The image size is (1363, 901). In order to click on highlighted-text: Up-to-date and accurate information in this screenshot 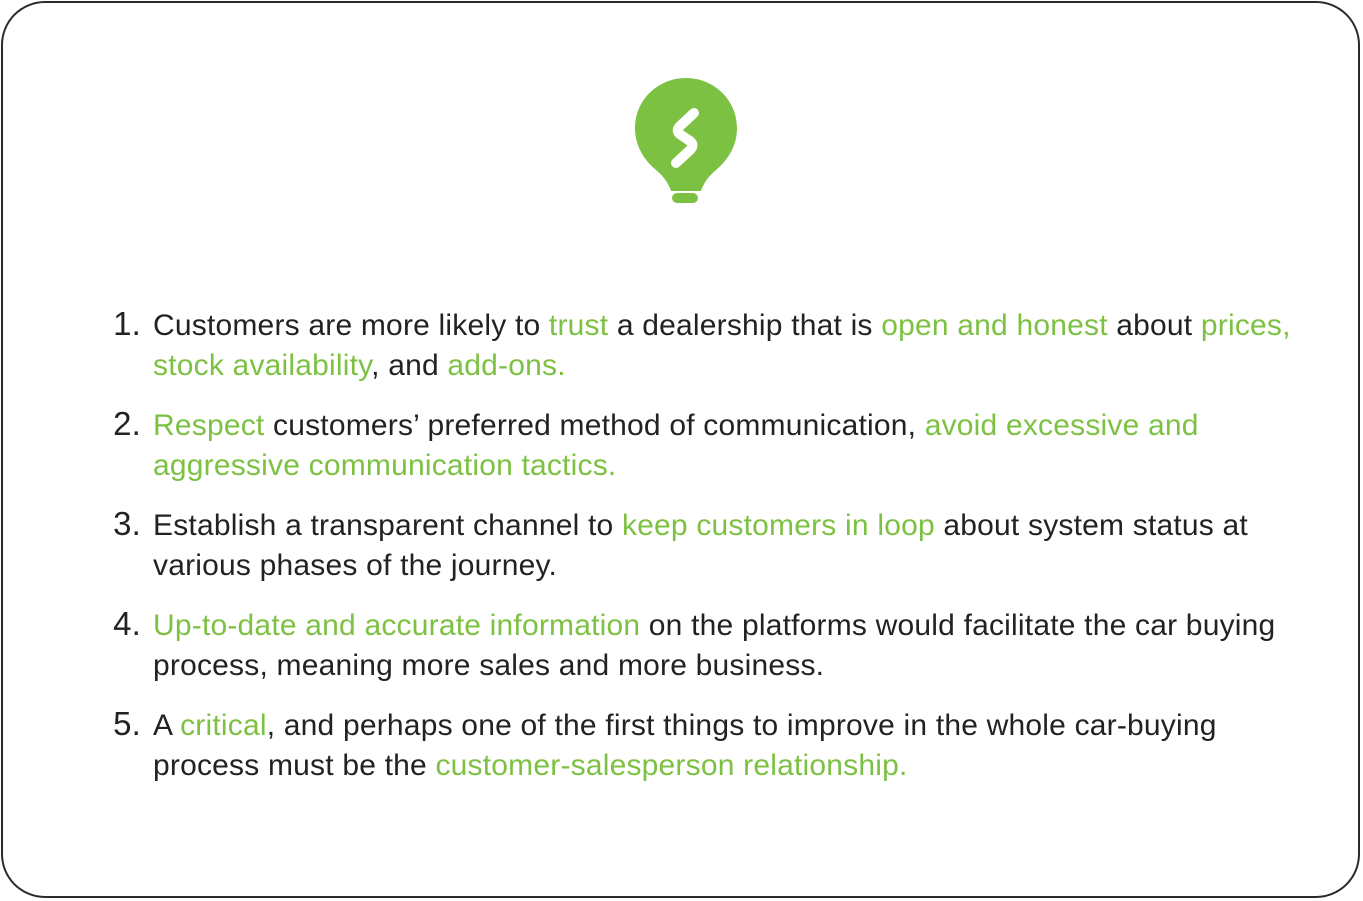, I will do `click(397, 625)`.